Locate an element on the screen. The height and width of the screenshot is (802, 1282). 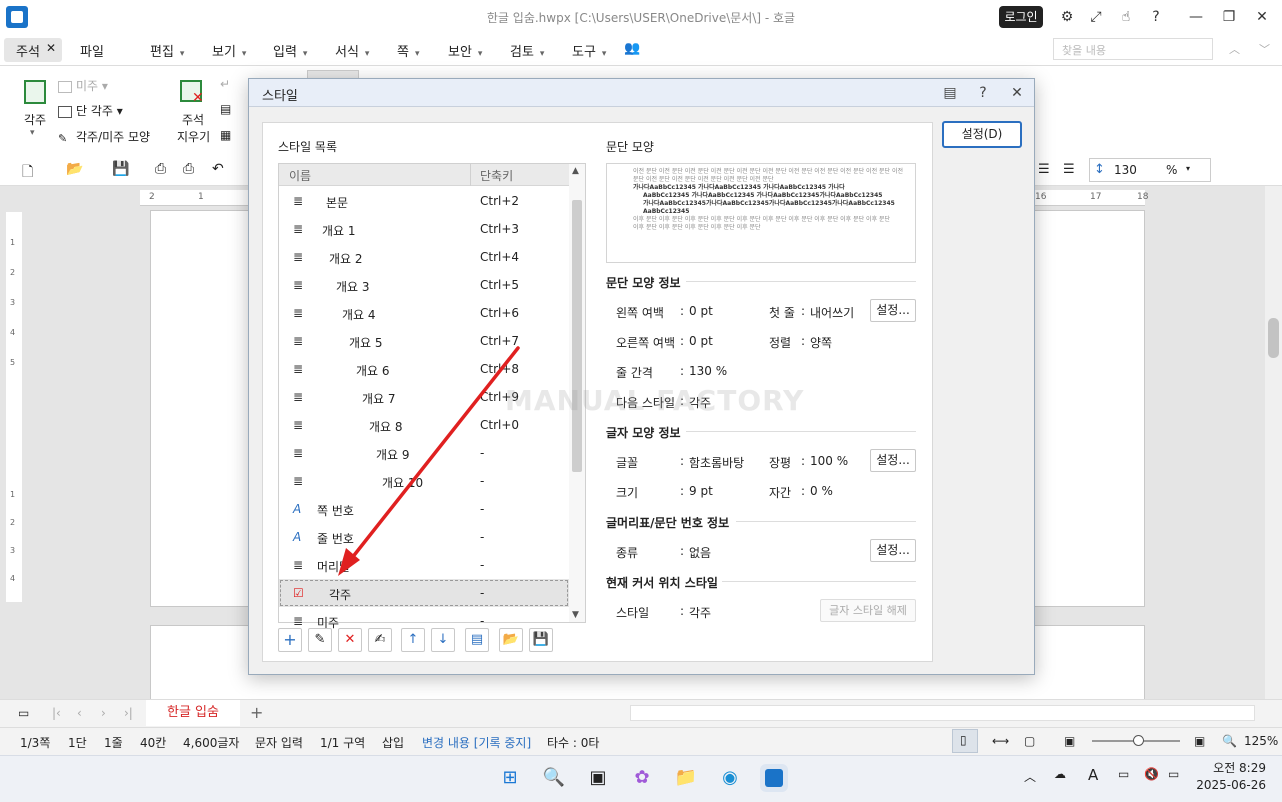
fit-page-icon: ▢ is located at coordinates (1029, 741).